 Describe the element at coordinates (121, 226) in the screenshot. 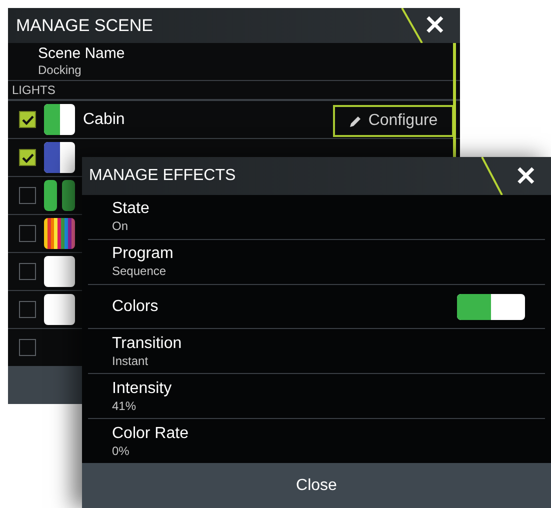

I see `setting-value: On` at that location.